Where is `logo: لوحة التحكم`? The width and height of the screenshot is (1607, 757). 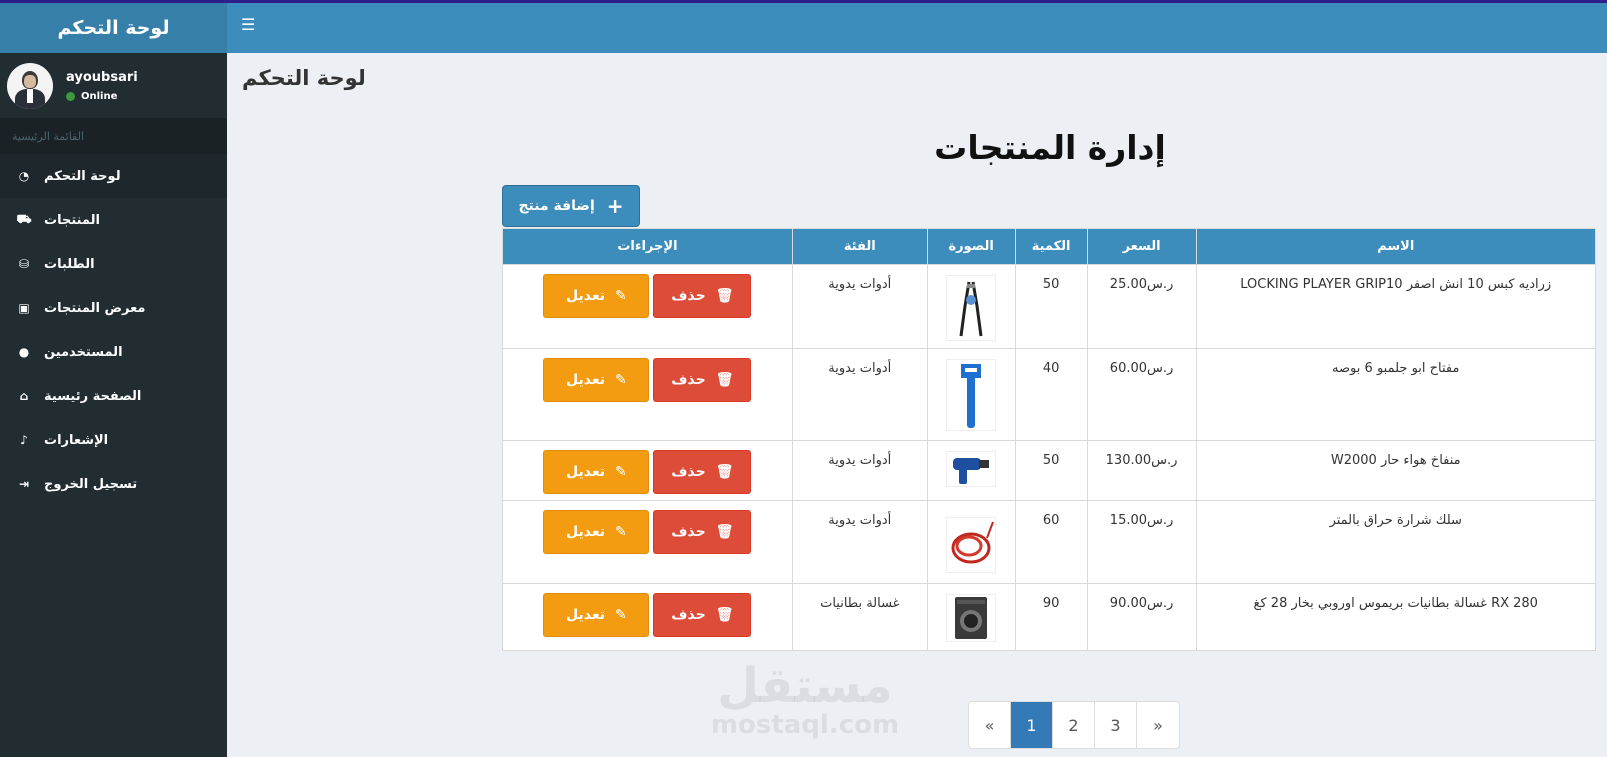 logo: لوحة التحكم is located at coordinates (113, 28).